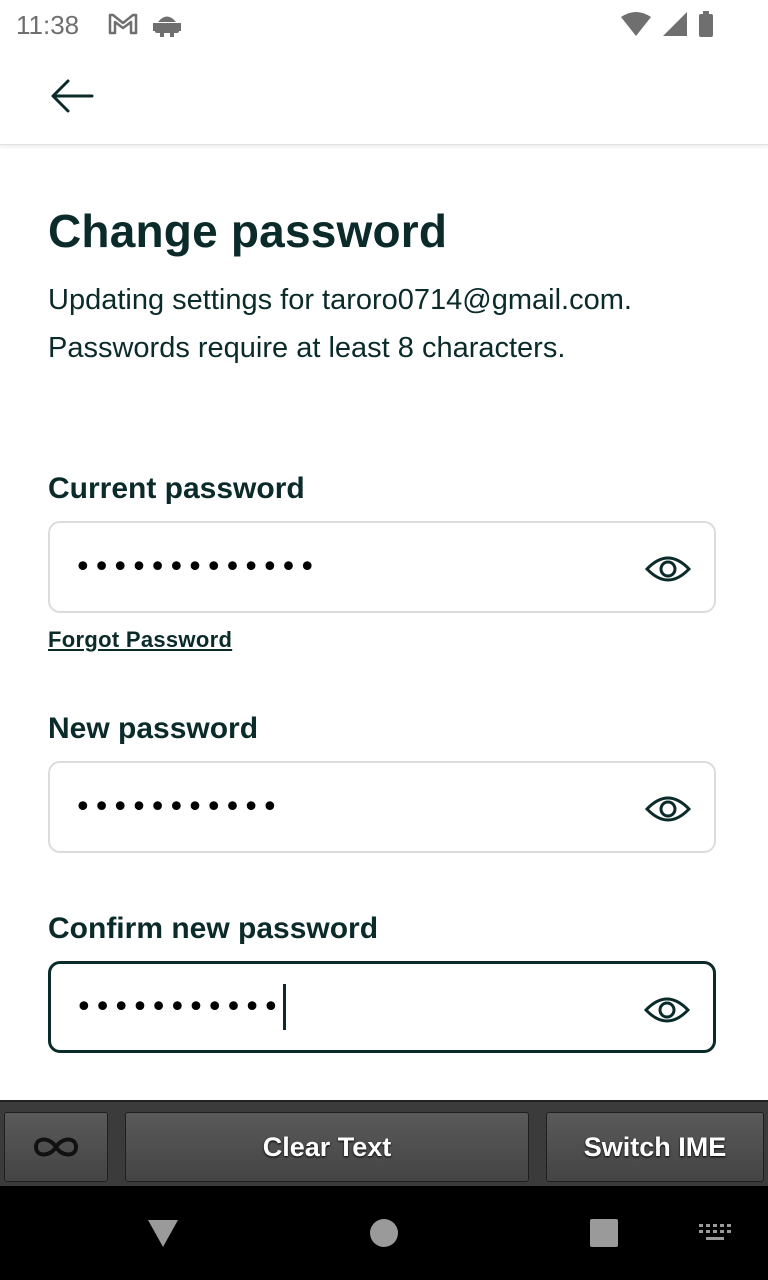 The height and width of the screenshot is (1280, 768). I want to click on ime-infinity-button, so click(56, 1147).